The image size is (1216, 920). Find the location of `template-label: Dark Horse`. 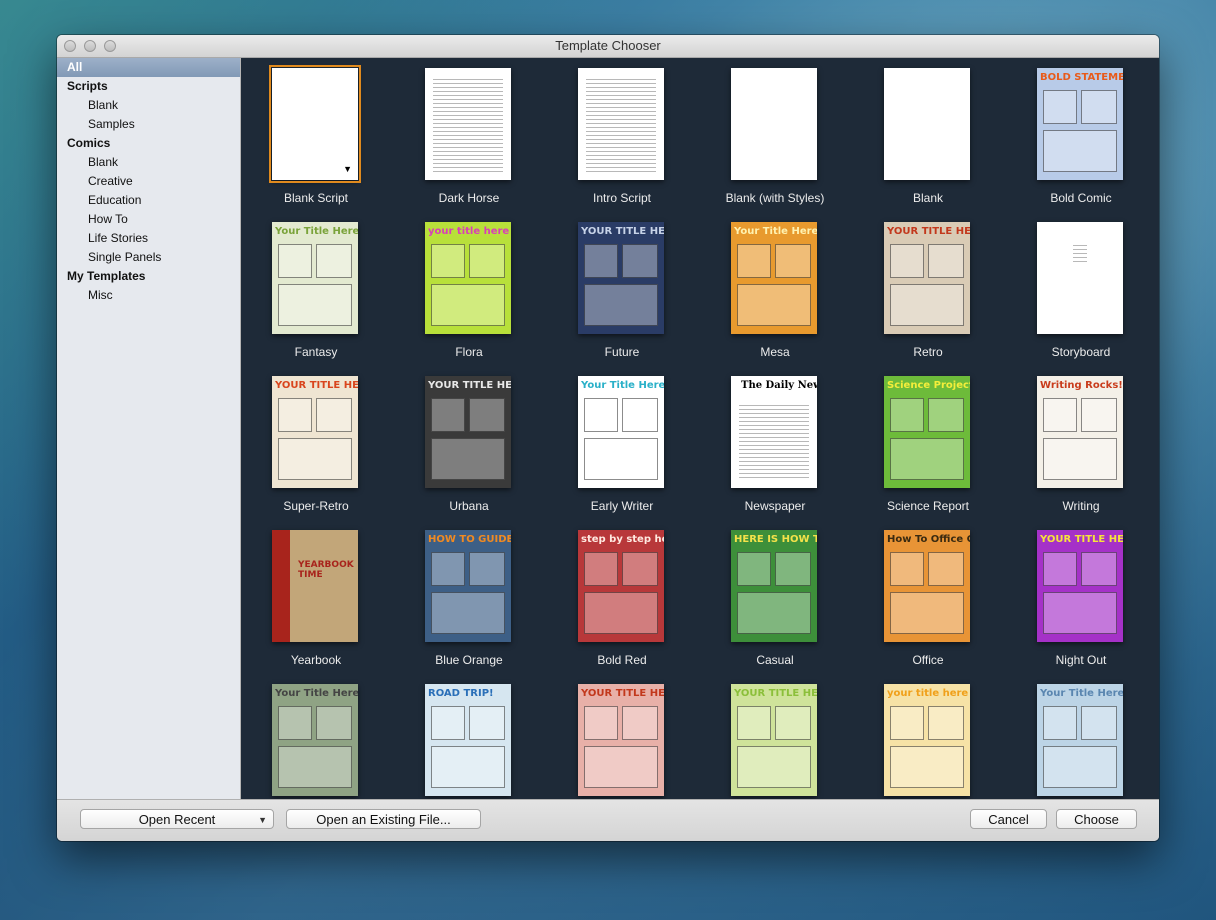

template-label: Dark Horse is located at coordinates (469, 198).